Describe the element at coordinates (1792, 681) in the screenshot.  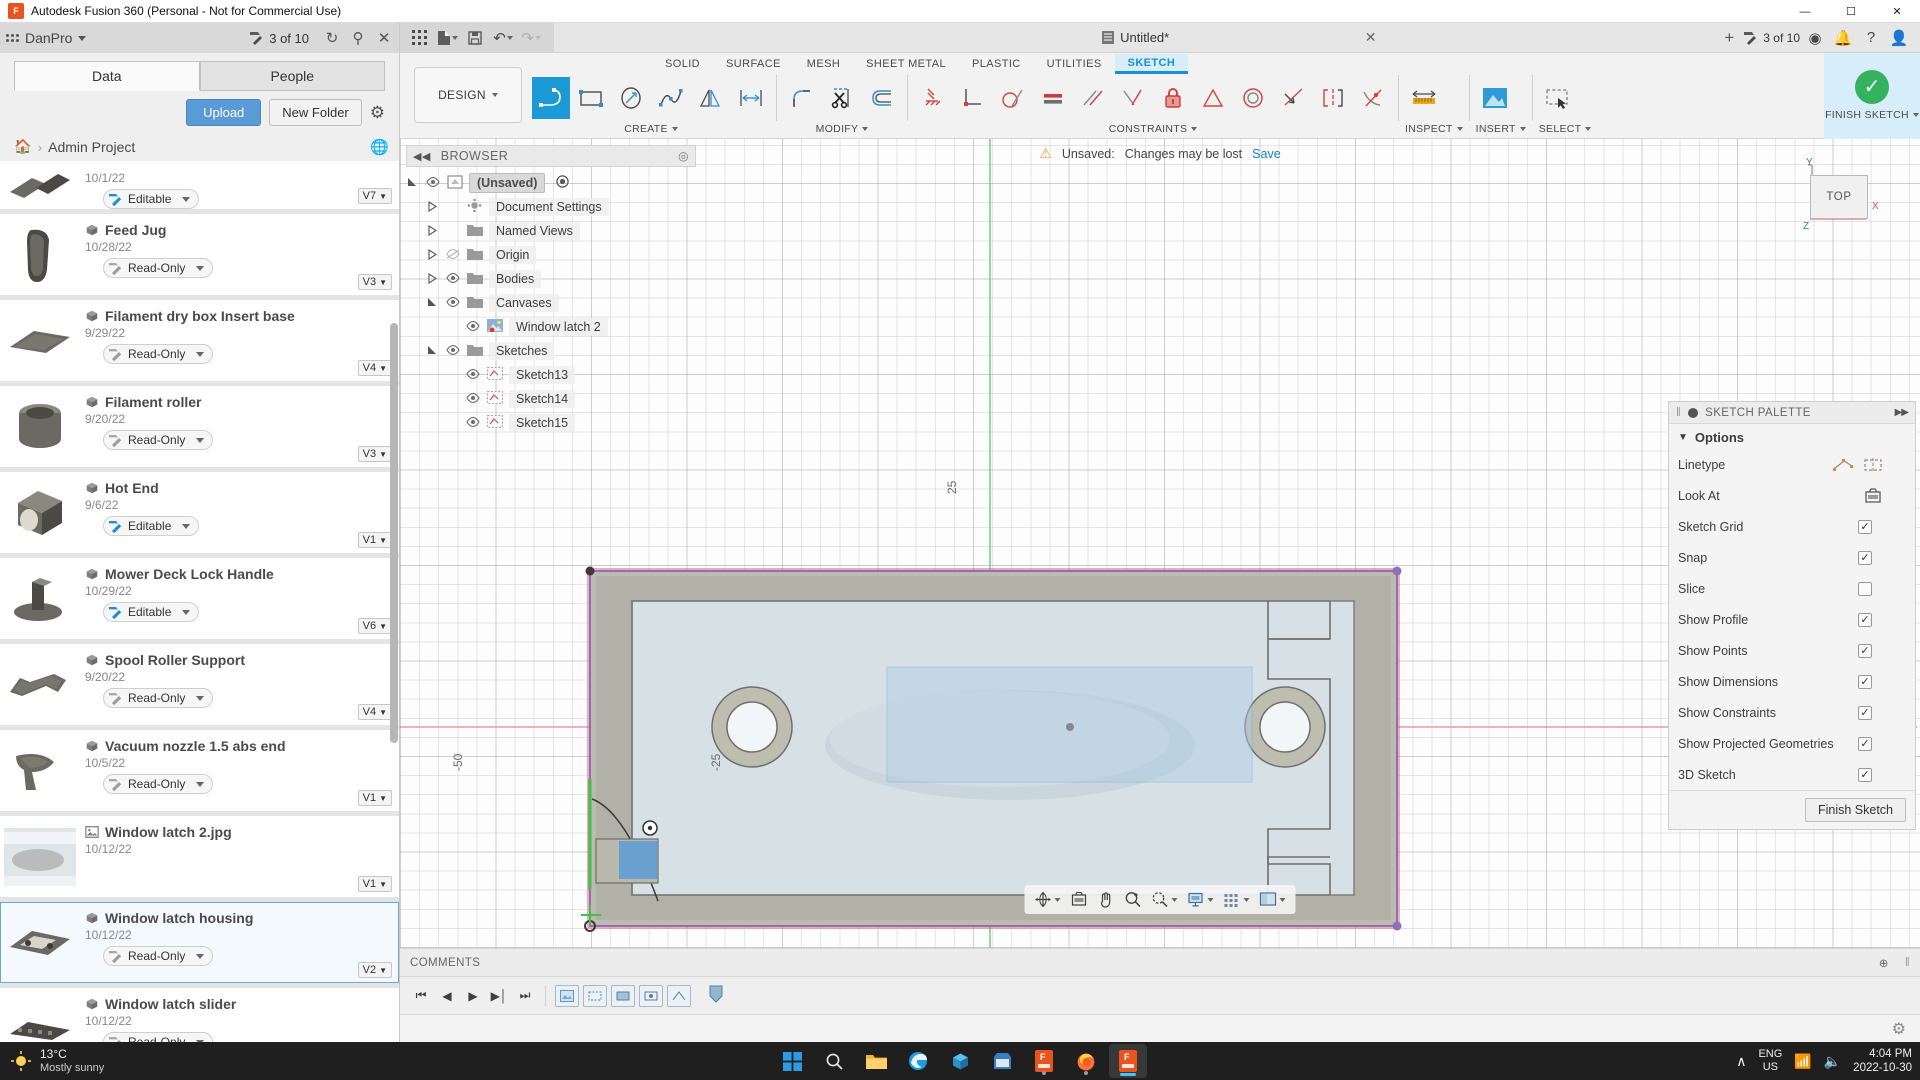
I see `palette-row-show-dimensions: Show Dimensions ✓` at that location.